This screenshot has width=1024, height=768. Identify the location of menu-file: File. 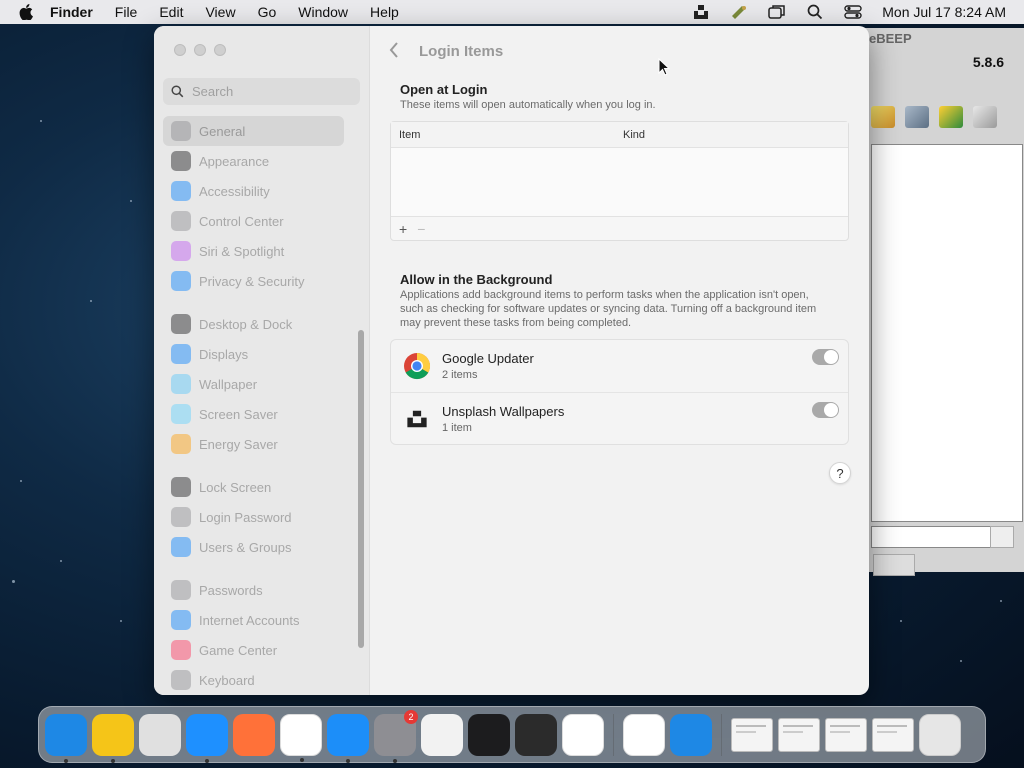
(126, 12).